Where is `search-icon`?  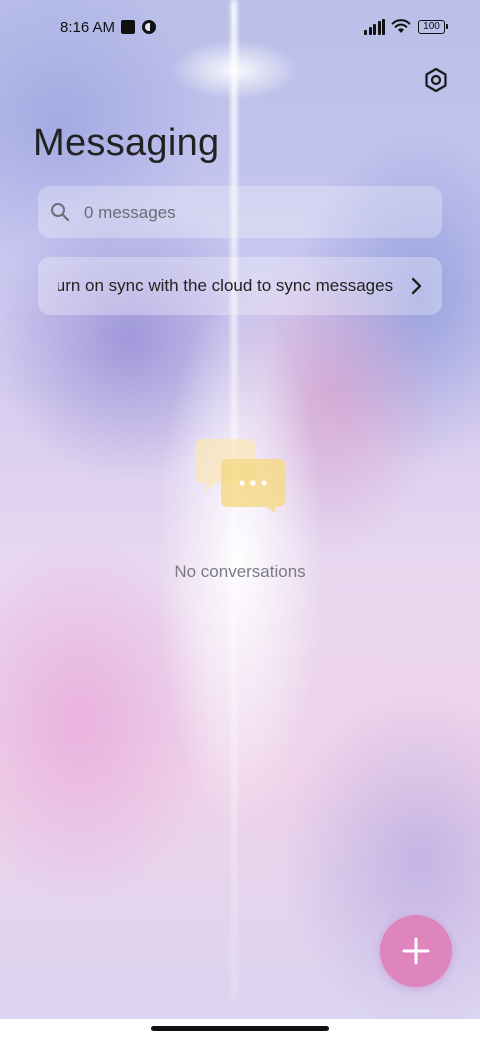 search-icon is located at coordinates (60, 212).